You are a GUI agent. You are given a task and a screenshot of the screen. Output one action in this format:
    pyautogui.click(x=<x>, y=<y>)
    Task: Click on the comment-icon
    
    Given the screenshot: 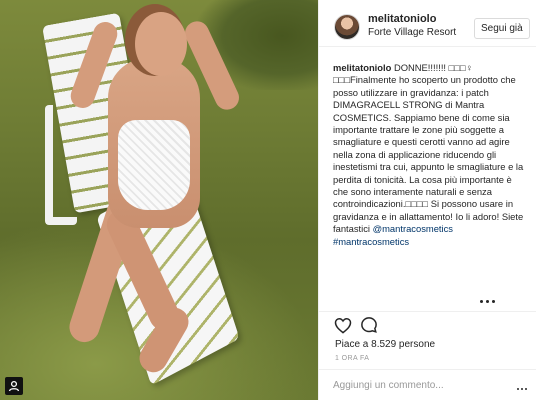 What is the action you would take?
    pyautogui.click(x=369, y=325)
    